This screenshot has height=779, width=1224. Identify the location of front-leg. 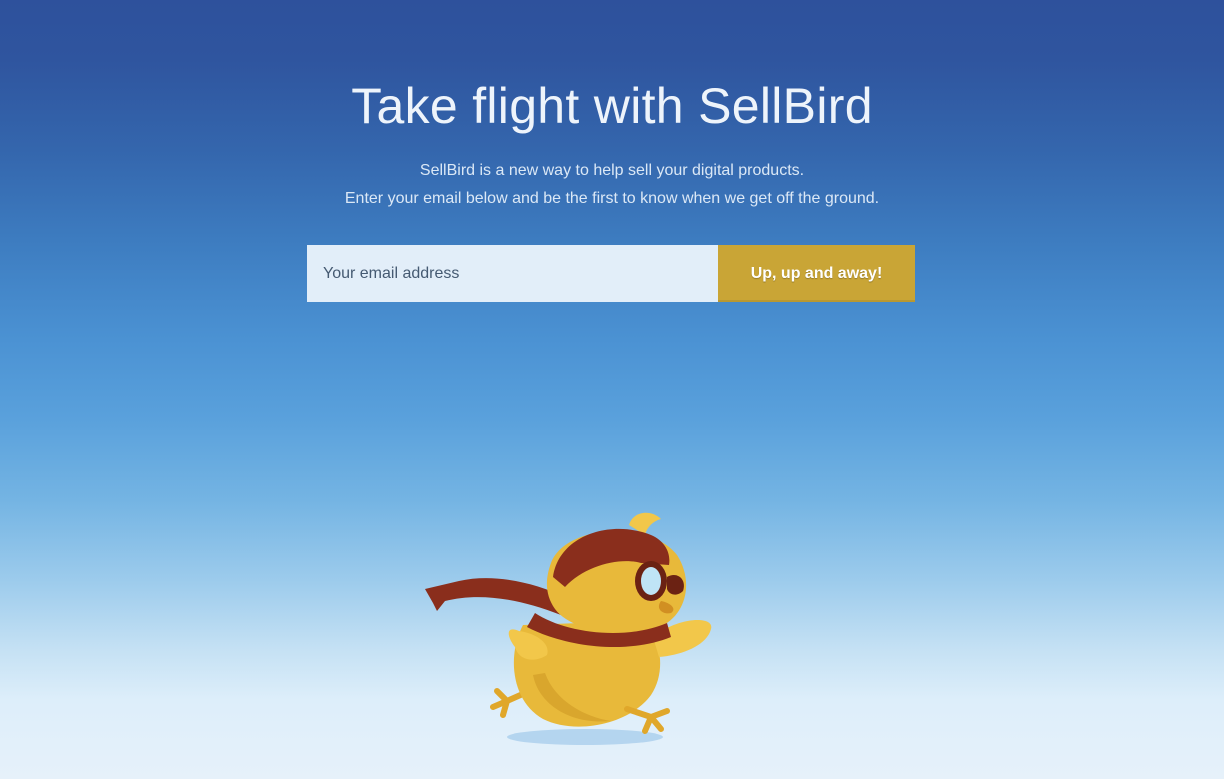
(647, 720).